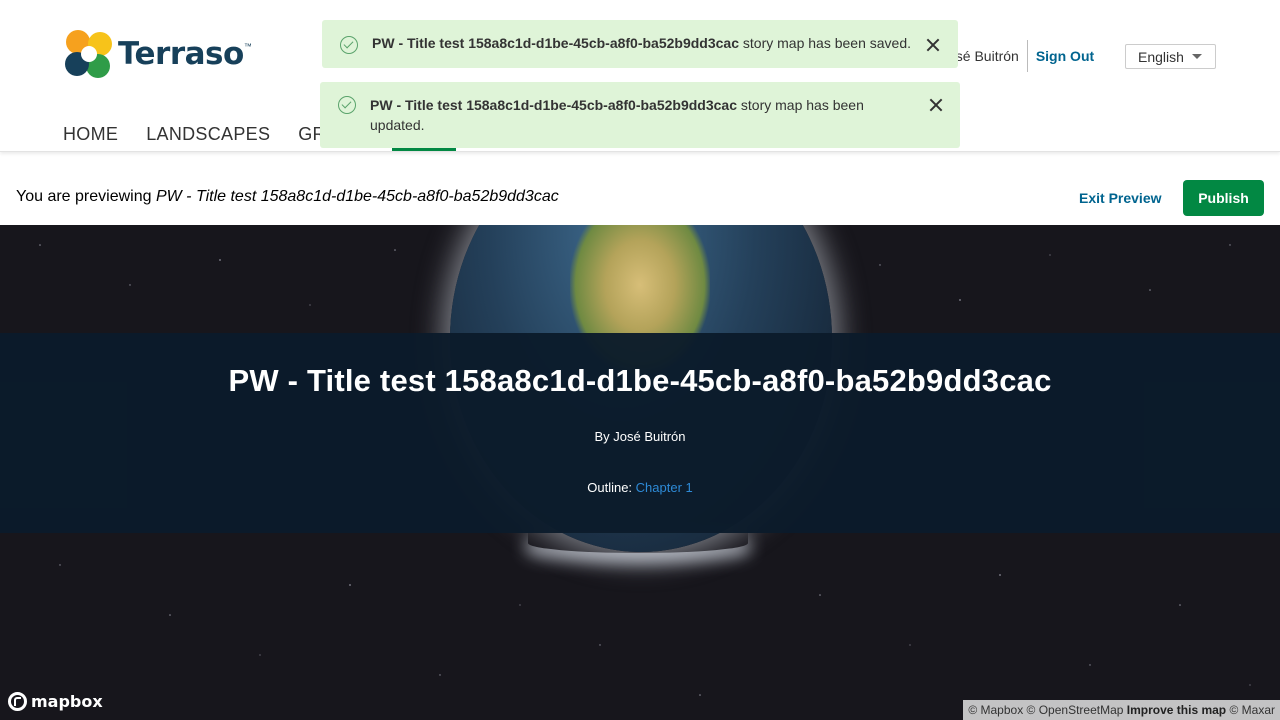  What do you see at coordinates (90, 134) in the screenshot?
I see `nav-home: HOME` at bounding box center [90, 134].